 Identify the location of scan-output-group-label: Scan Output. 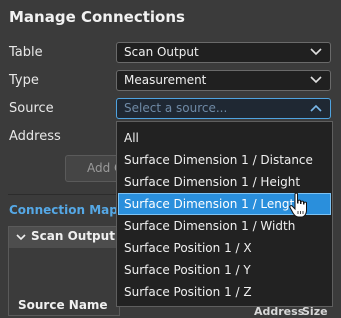
(73, 236).